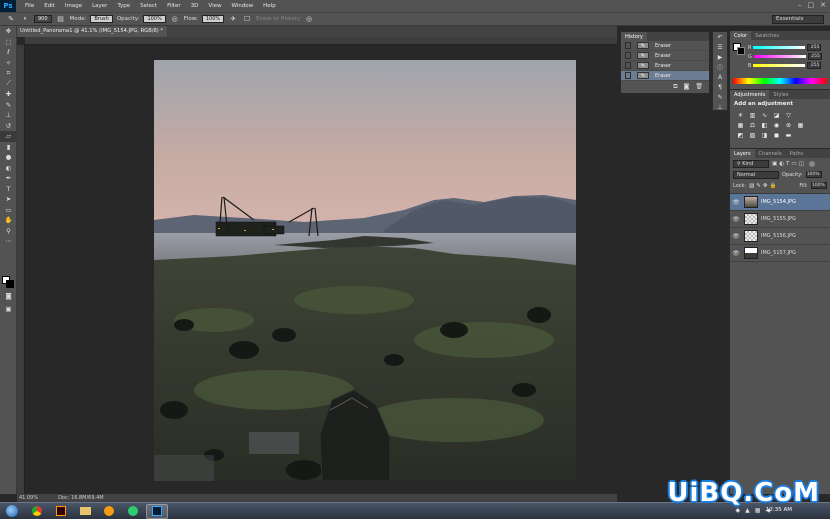  Describe the element at coordinates (780, 94) in the screenshot. I see `tab-styles: Styles` at that location.